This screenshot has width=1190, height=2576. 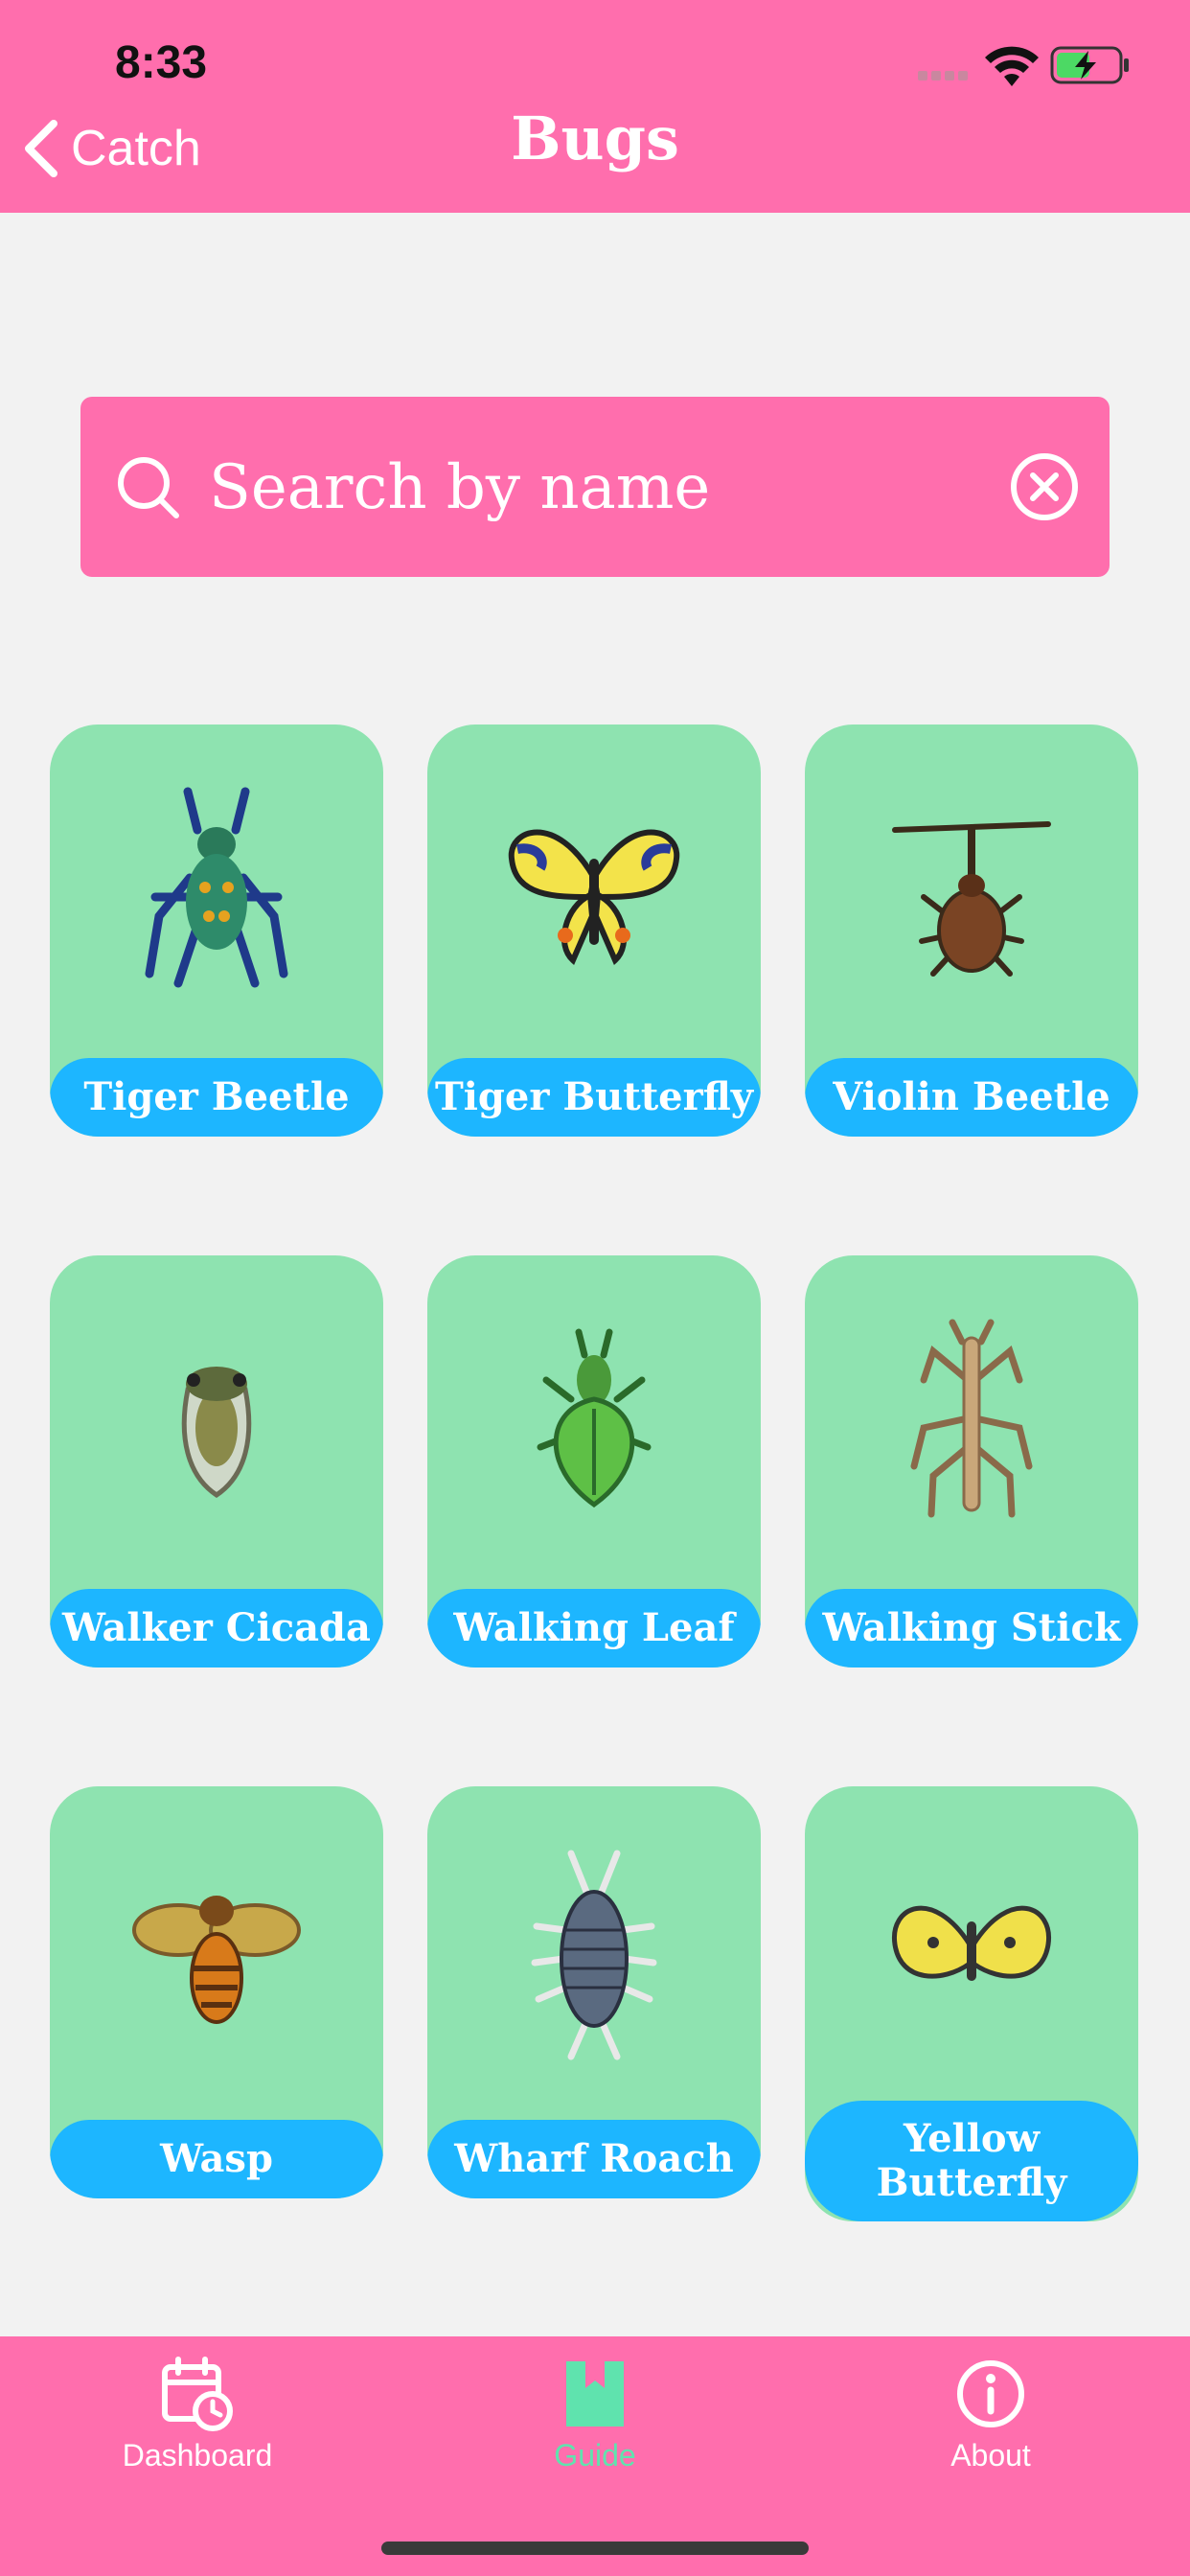 What do you see at coordinates (594, 897) in the screenshot?
I see `tiger-butterfly-icon` at bounding box center [594, 897].